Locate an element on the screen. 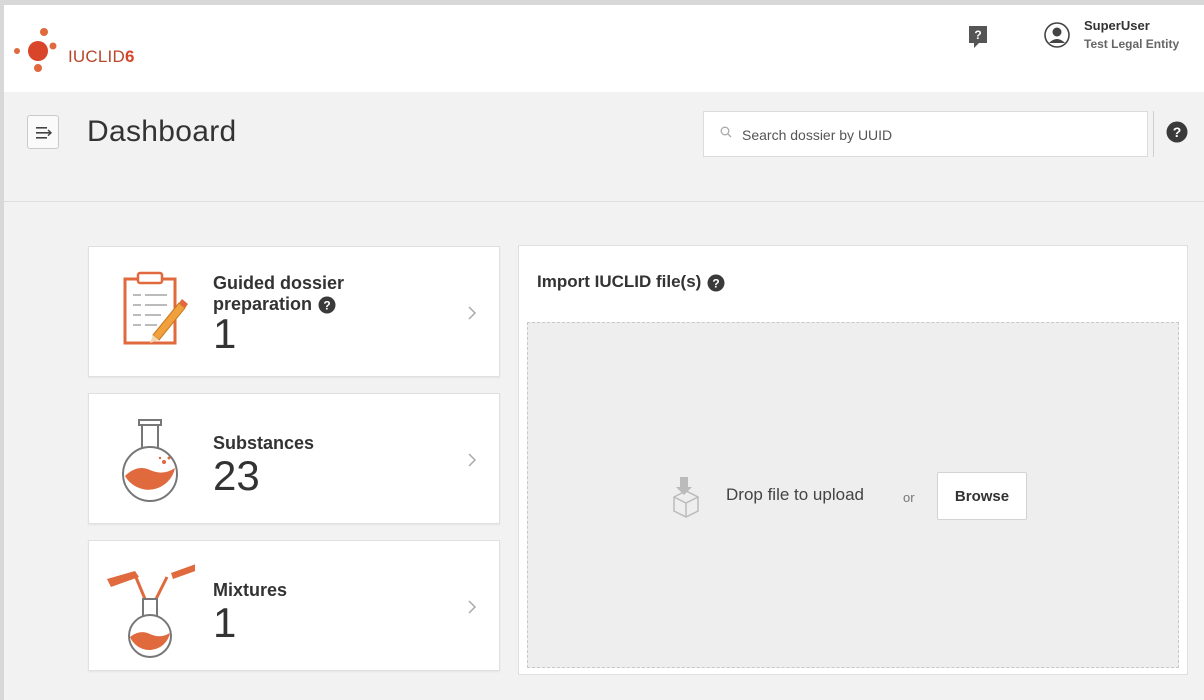 This screenshot has width=1204, height=700. feedback-question-icon: ? is located at coordinates (978, 37).